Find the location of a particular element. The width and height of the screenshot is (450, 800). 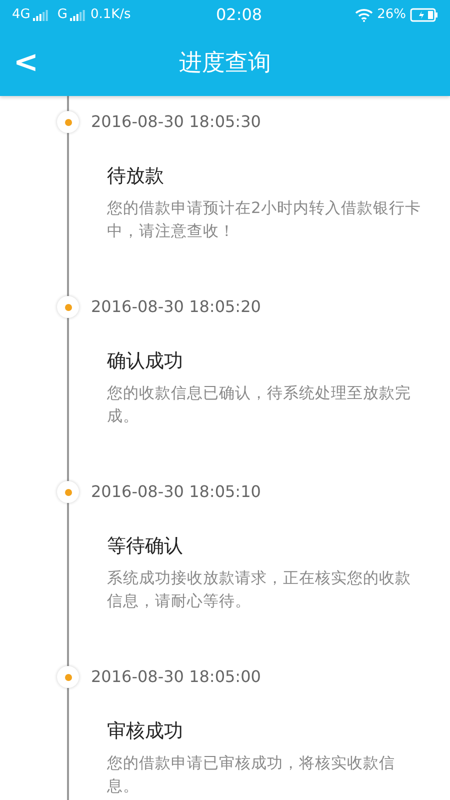

status-description: 您的收款信息已确认，待系统处理至放款完成。 is located at coordinates (259, 404).